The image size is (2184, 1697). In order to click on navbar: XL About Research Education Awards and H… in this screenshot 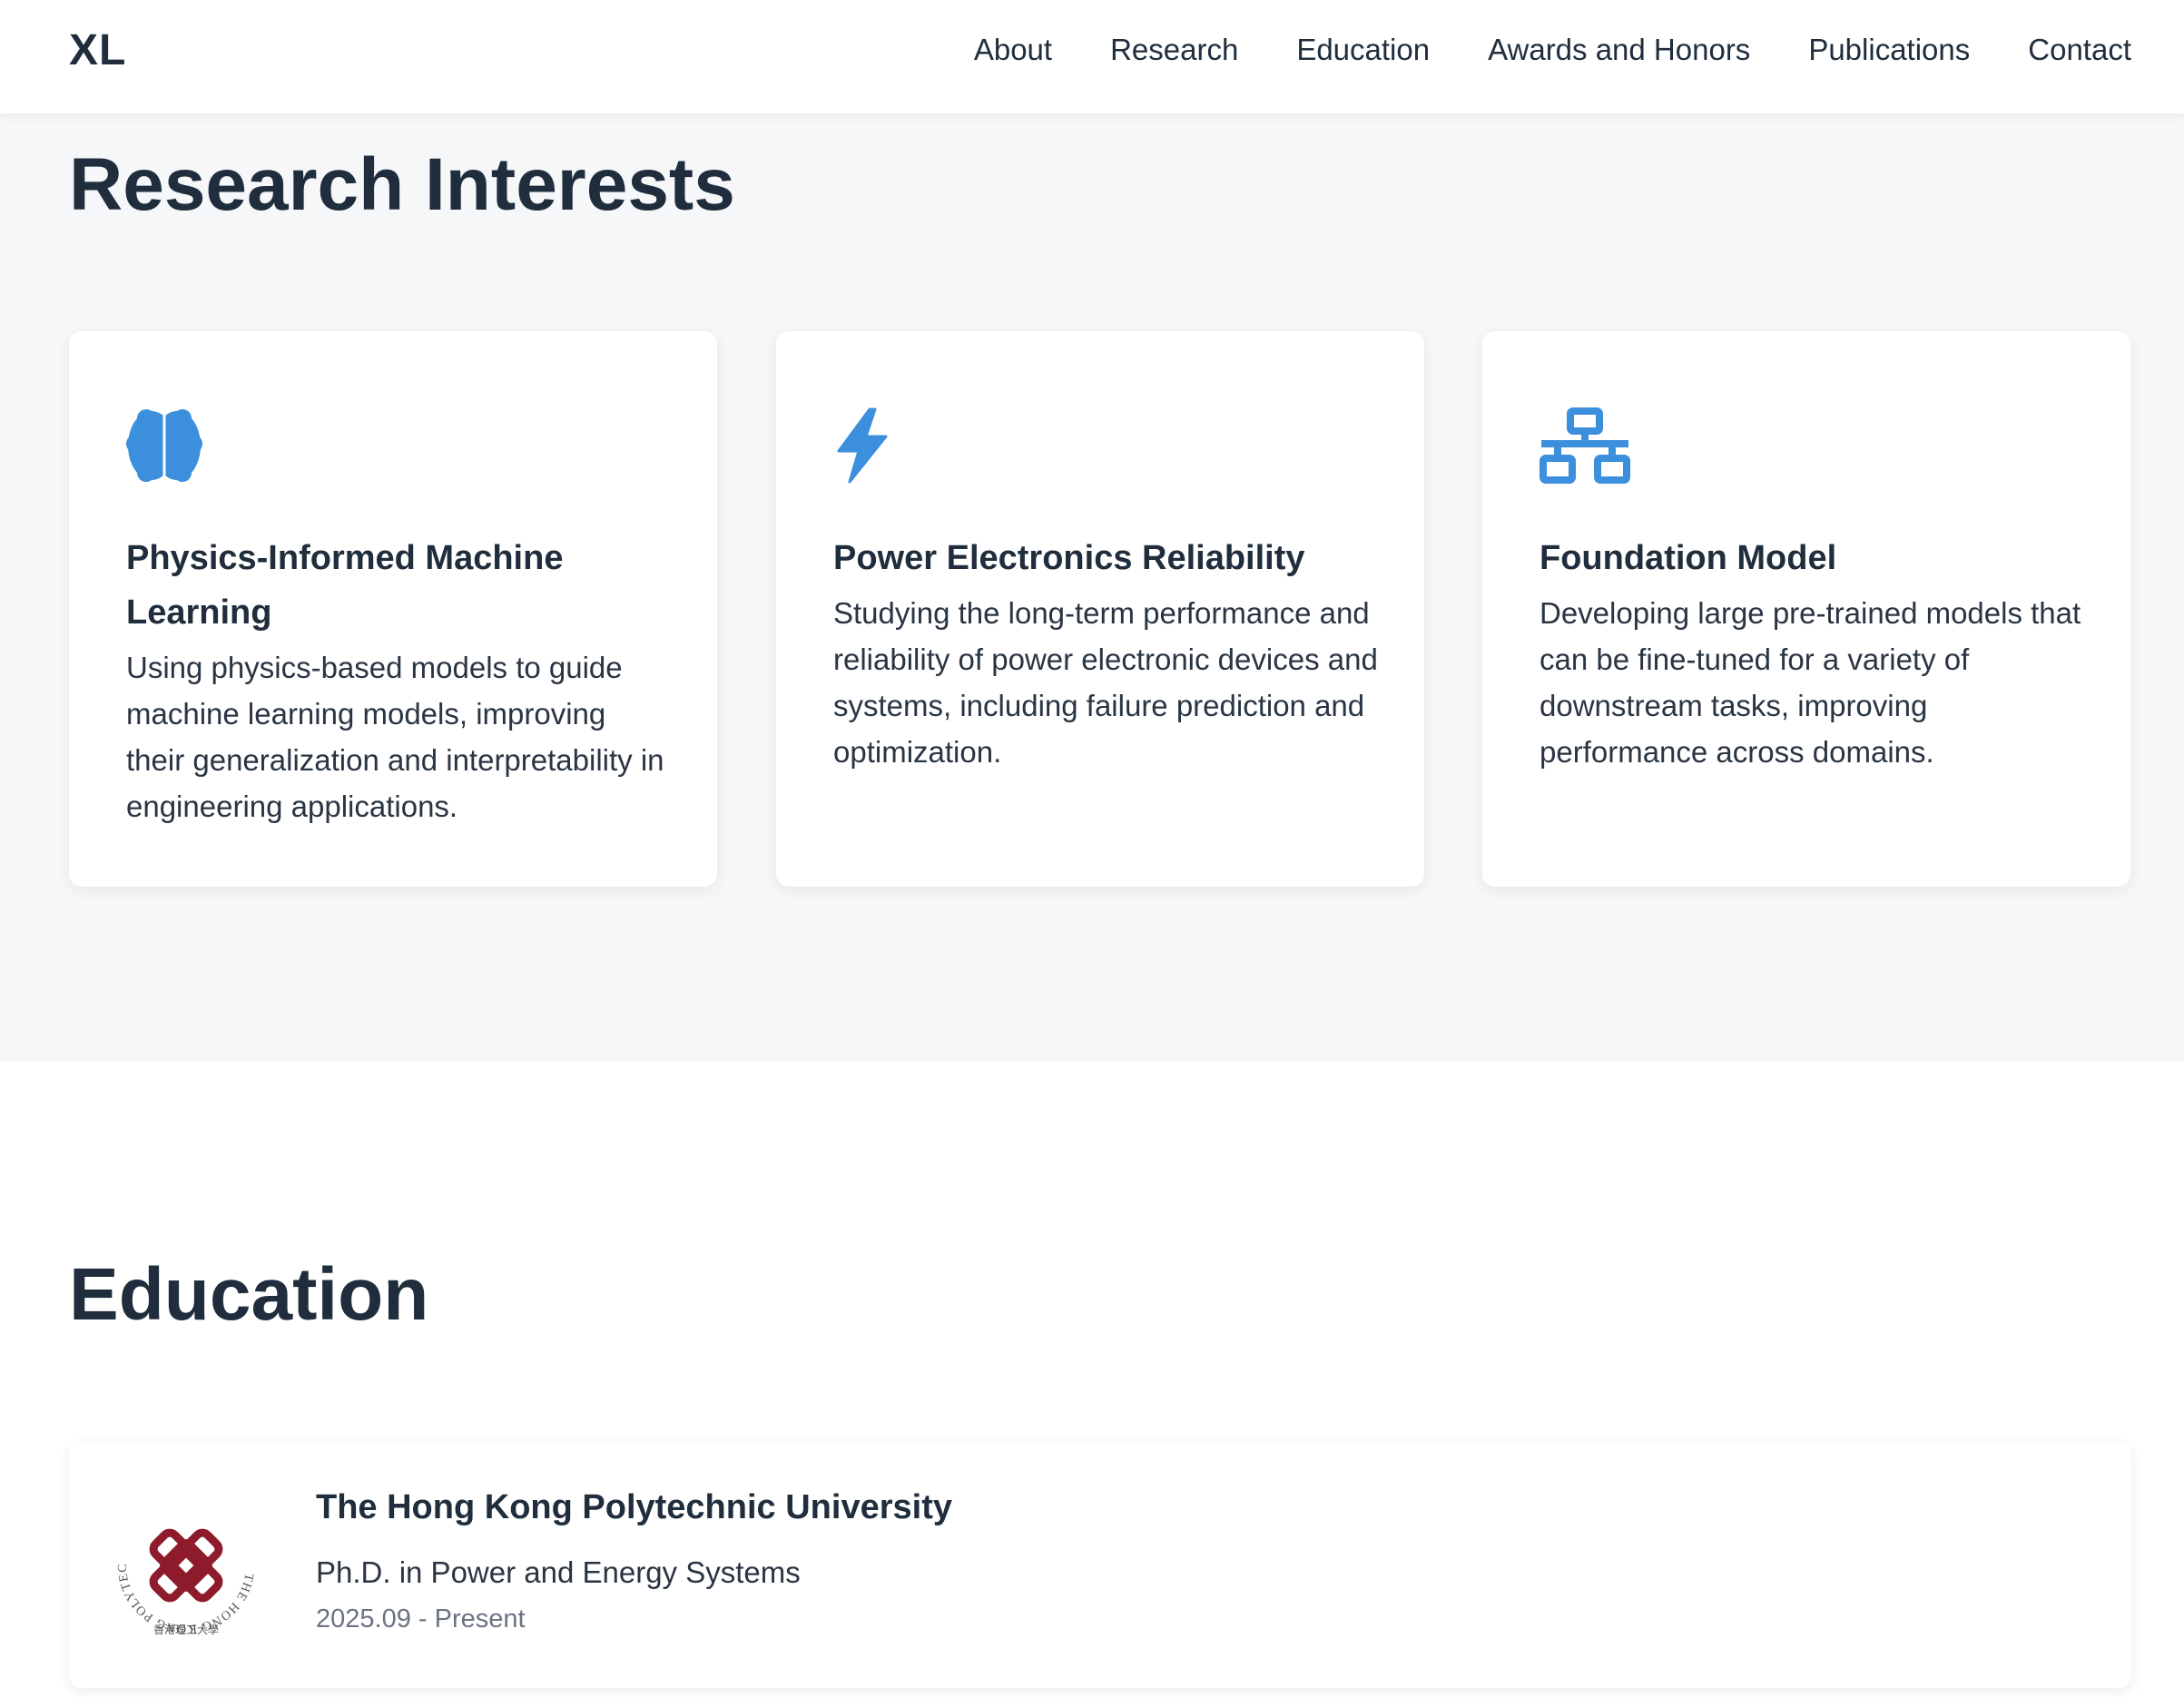, I will do `click(1092, 56)`.